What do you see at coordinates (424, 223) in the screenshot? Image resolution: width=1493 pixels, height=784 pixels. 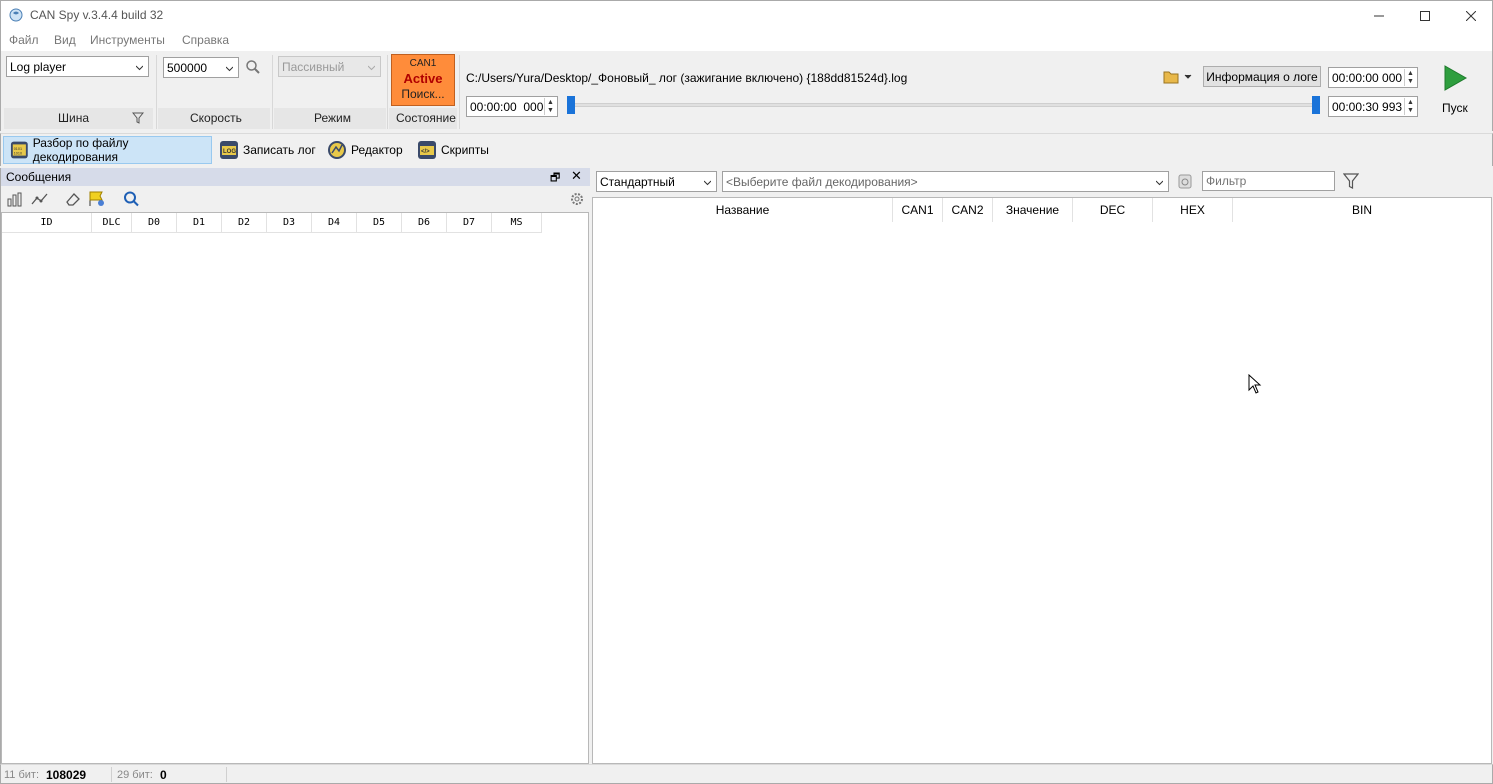 I see `column-header-d6: D6` at bounding box center [424, 223].